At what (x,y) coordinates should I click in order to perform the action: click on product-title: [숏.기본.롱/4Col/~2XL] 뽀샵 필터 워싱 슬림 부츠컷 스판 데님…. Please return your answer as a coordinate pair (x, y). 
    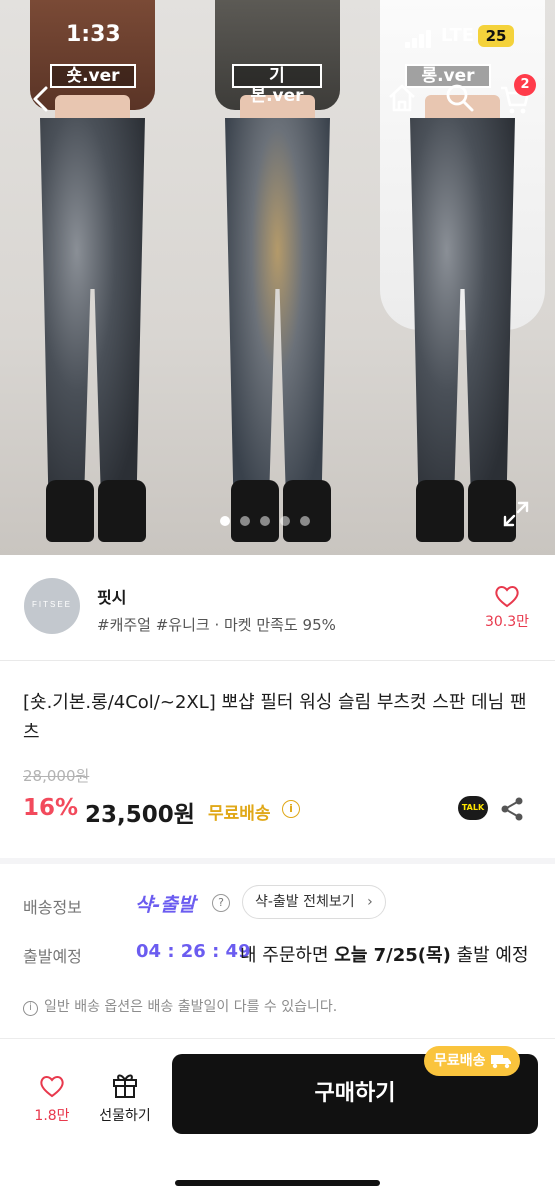
    Looking at the image, I should click on (275, 717).